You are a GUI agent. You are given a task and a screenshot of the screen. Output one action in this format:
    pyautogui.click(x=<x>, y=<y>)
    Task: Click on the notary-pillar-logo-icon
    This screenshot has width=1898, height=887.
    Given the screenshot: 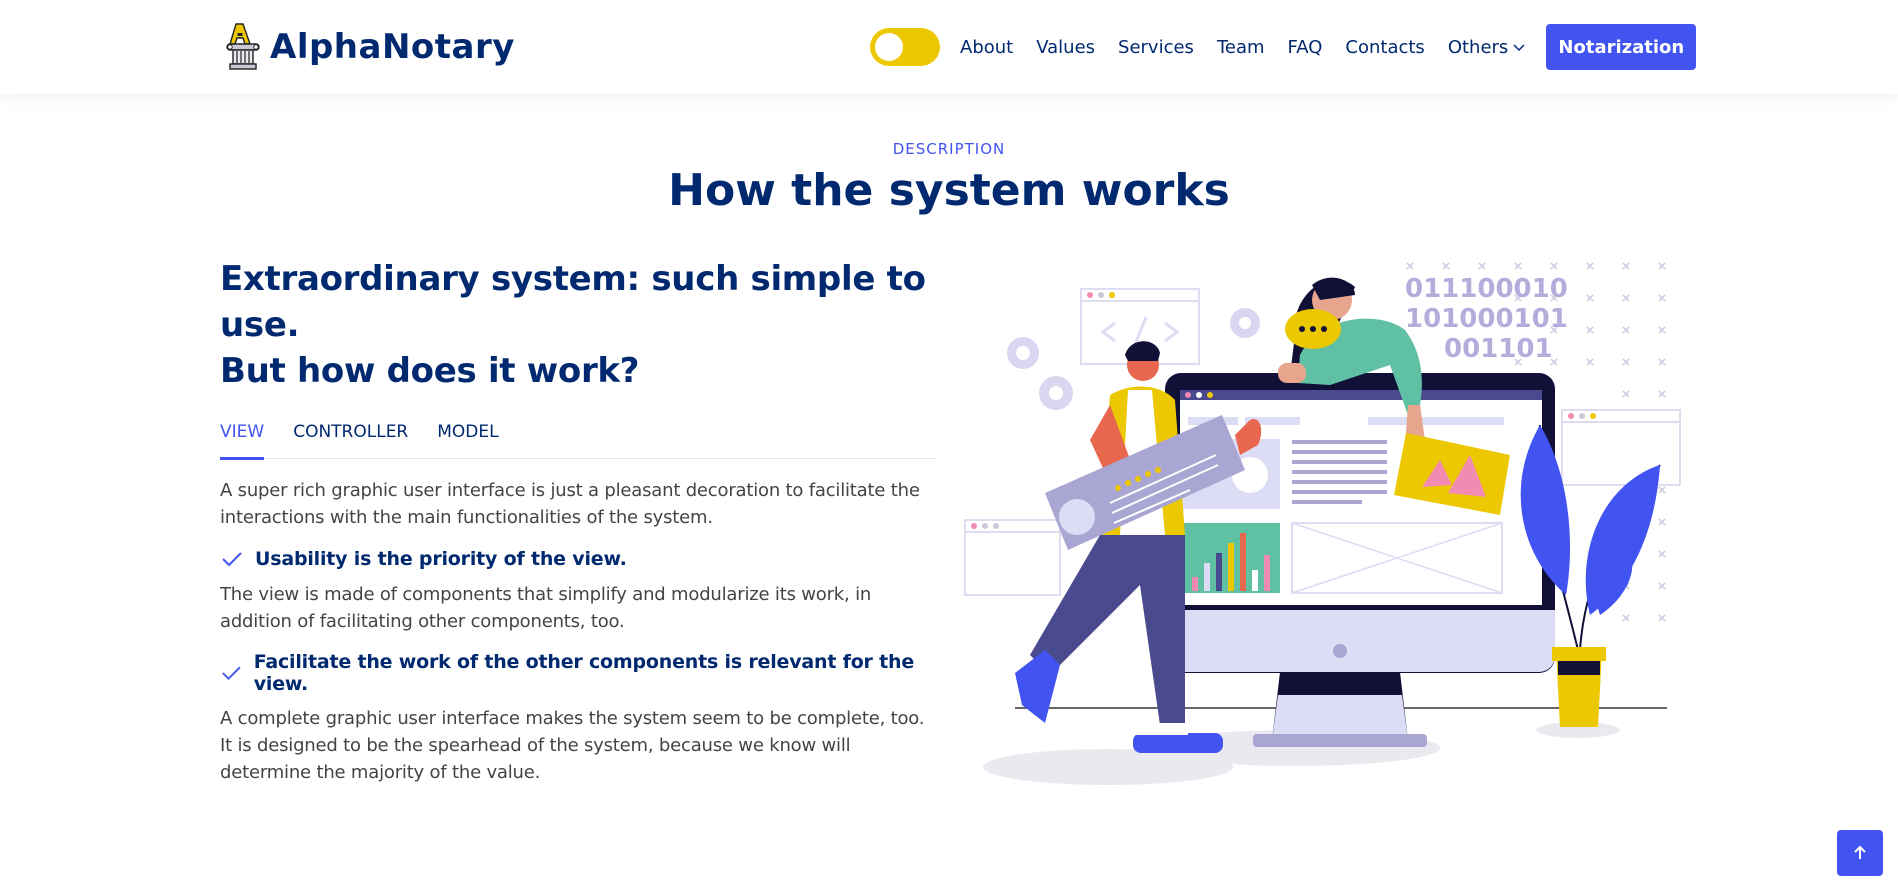 What is the action you would take?
    pyautogui.click(x=243, y=46)
    